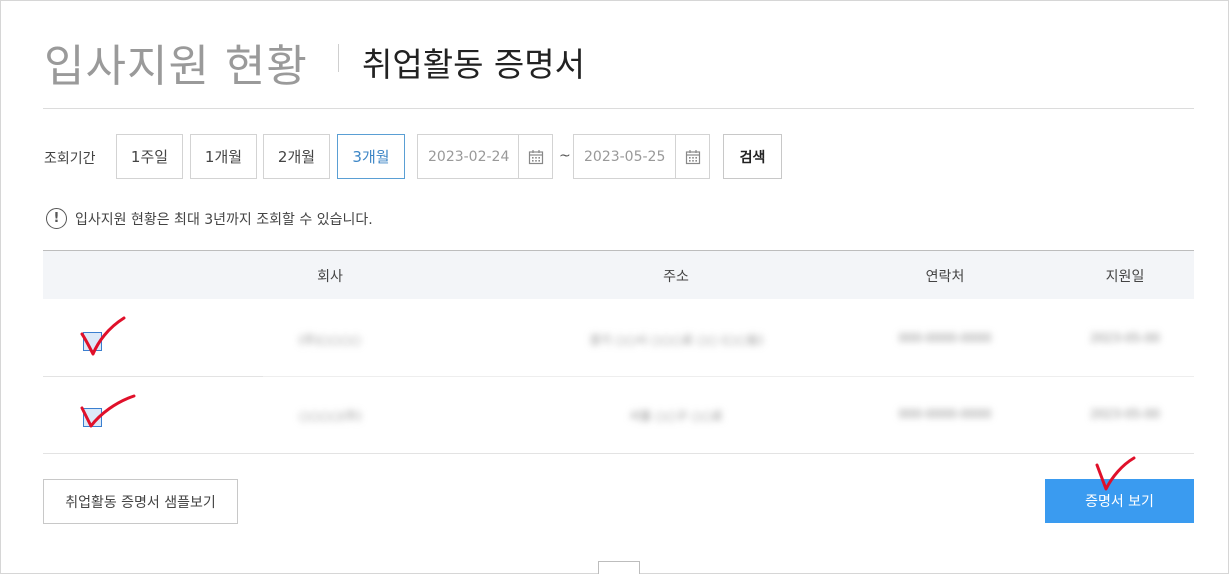  Describe the element at coordinates (618, 453) in the screenshot. I see `table-bottom-border` at that location.